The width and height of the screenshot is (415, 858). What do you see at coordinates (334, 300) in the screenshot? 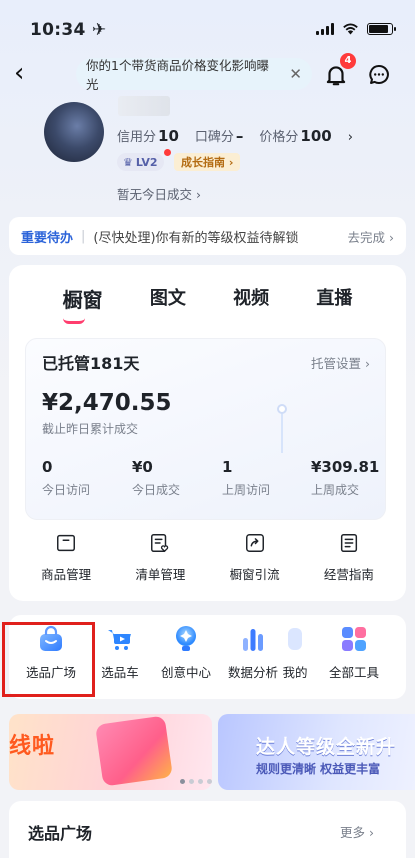
I see `tab-live: 直播` at bounding box center [334, 300].